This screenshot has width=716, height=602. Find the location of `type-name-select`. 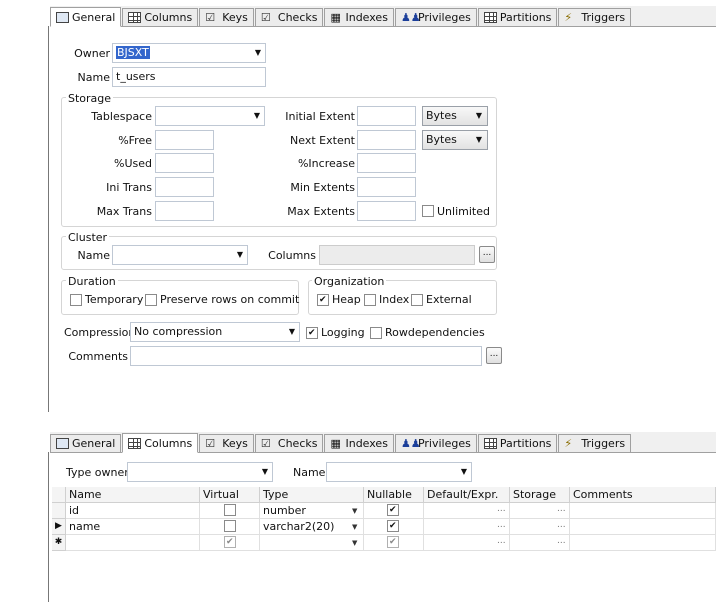

type-name-select is located at coordinates (399, 472).